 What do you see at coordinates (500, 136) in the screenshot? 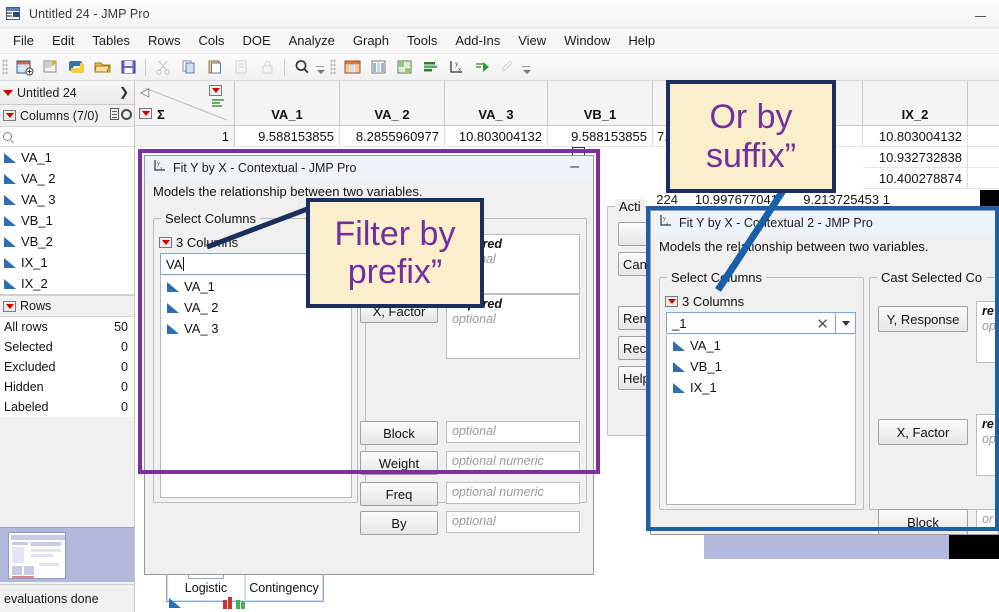
I see `cell-value: 10.803004132` at bounding box center [500, 136].